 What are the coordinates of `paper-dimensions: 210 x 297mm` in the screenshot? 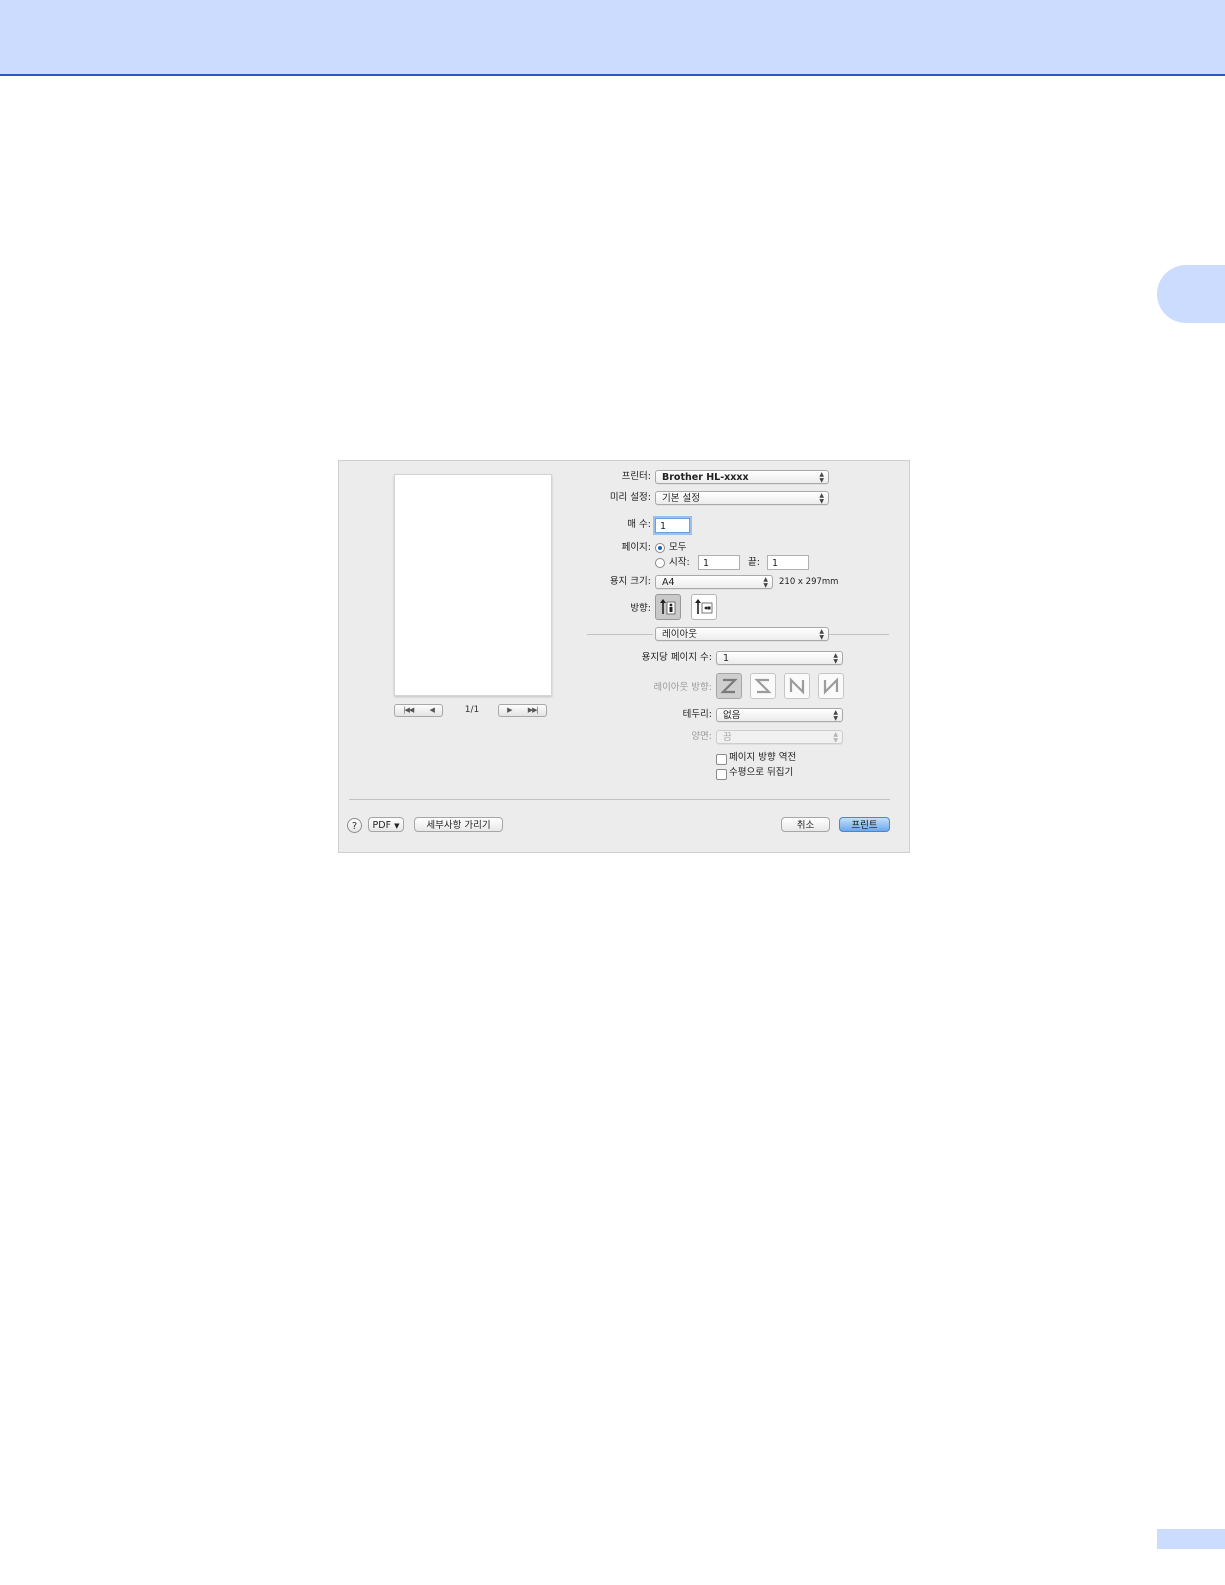 It's located at (809, 582).